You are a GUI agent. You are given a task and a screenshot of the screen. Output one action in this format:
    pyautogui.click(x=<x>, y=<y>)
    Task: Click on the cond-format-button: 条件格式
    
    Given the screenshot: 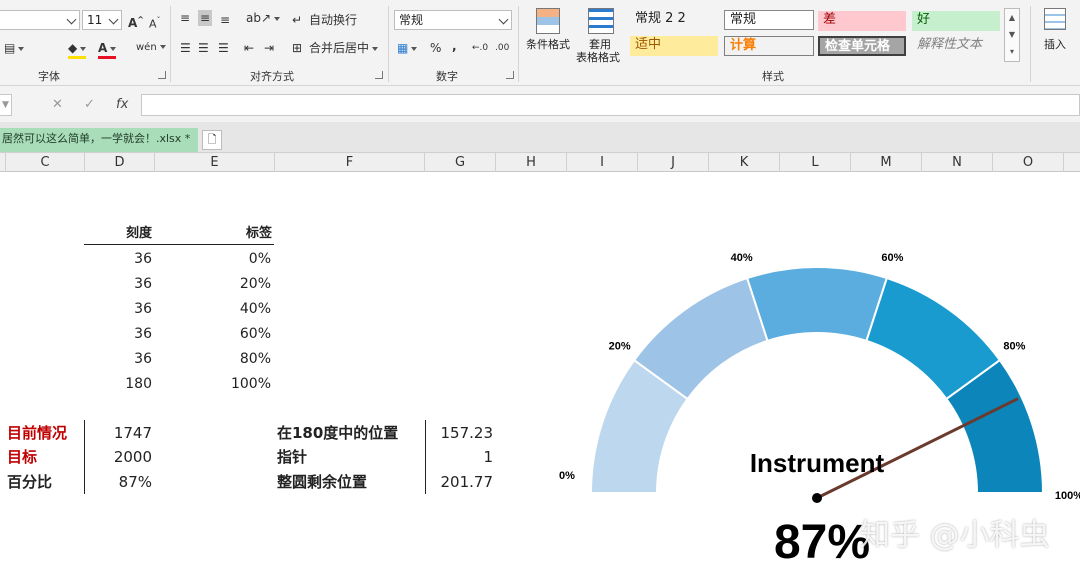 What is the action you would take?
    pyautogui.click(x=548, y=44)
    